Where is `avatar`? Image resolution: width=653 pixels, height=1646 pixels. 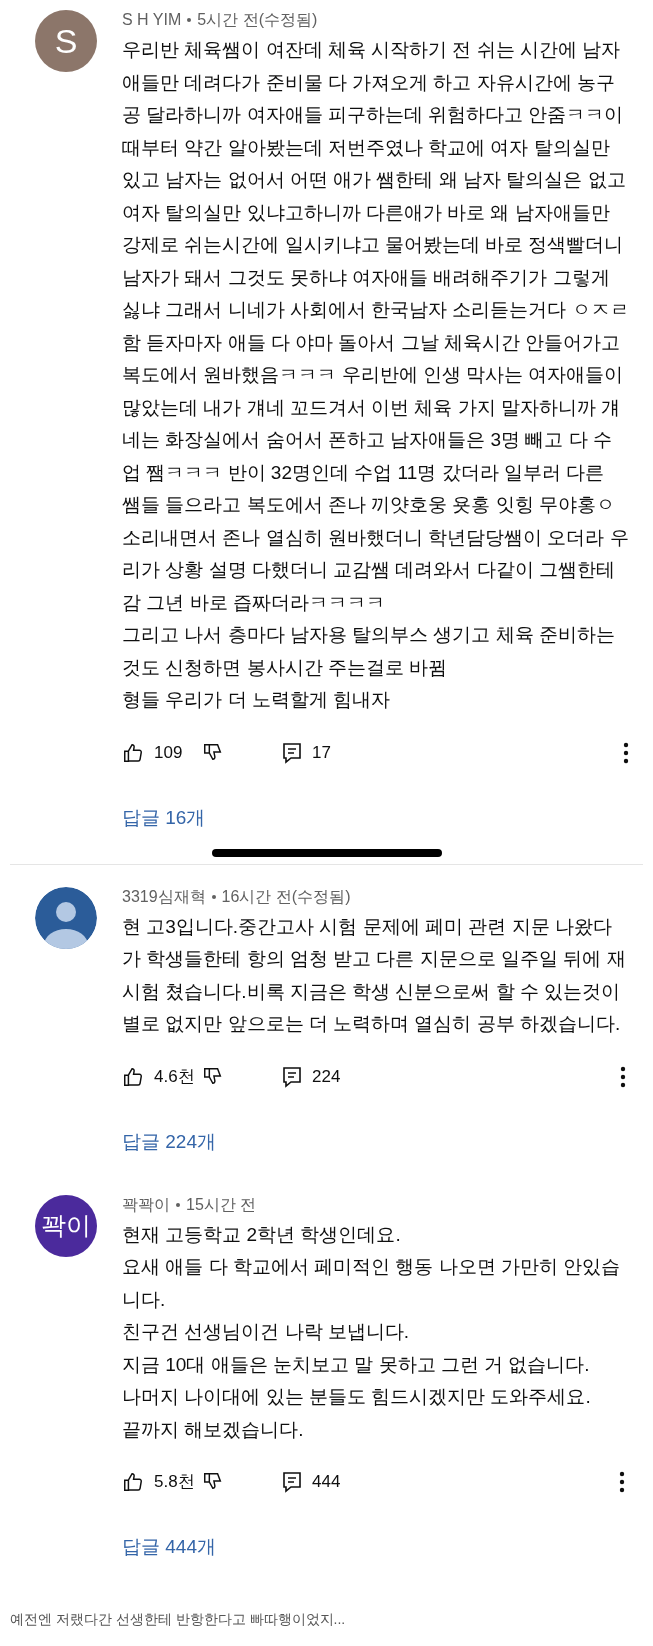 avatar is located at coordinates (66, 917).